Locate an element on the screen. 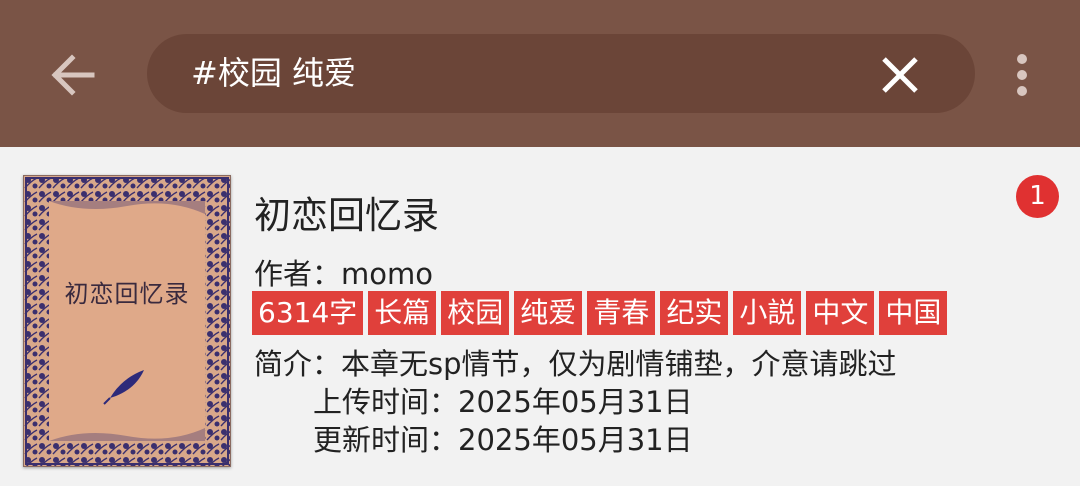 The image size is (1080, 486). tag-pure-love: 纯爱 is located at coordinates (548, 313).